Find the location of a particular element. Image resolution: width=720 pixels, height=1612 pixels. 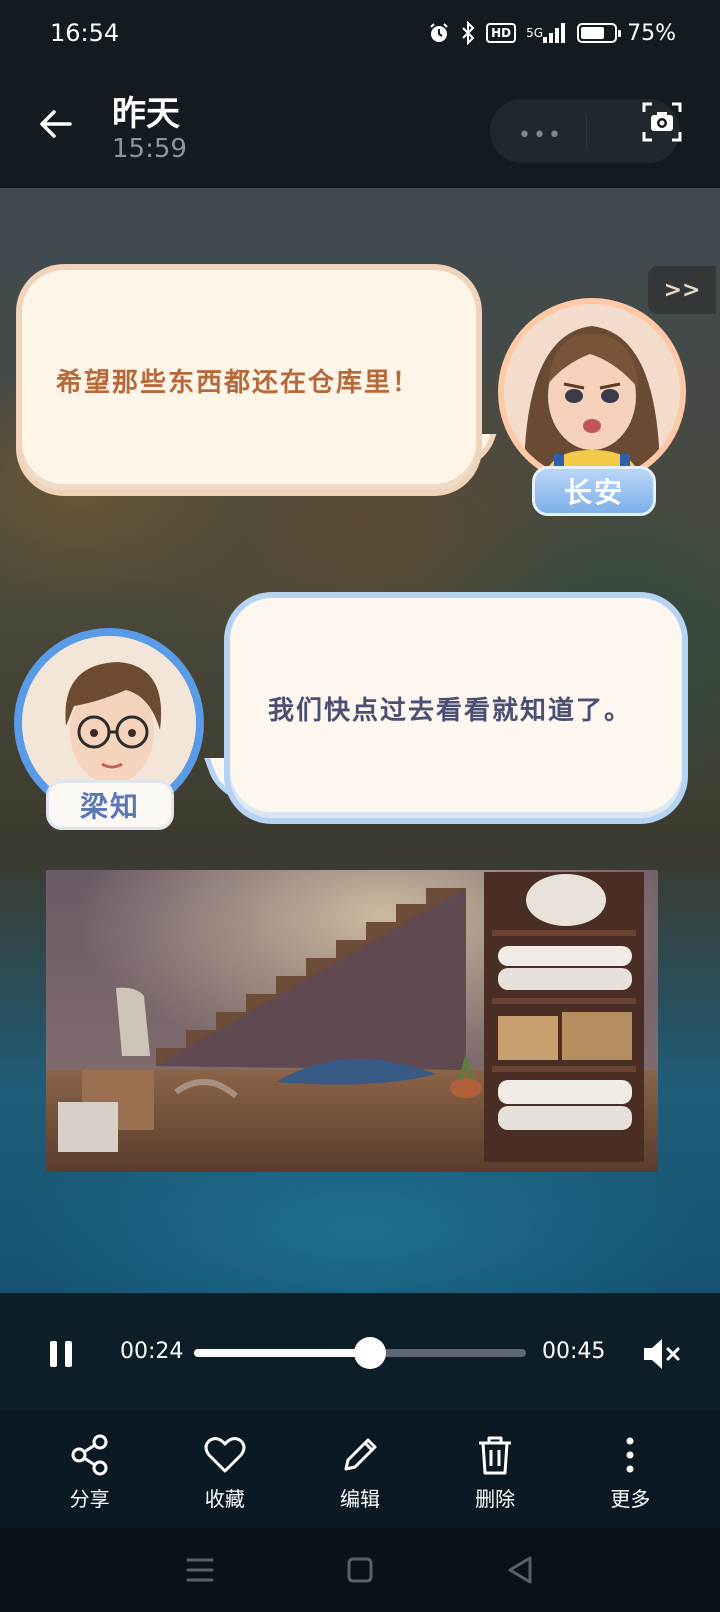

pause-bar-right is located at coordinates (68, 1354).